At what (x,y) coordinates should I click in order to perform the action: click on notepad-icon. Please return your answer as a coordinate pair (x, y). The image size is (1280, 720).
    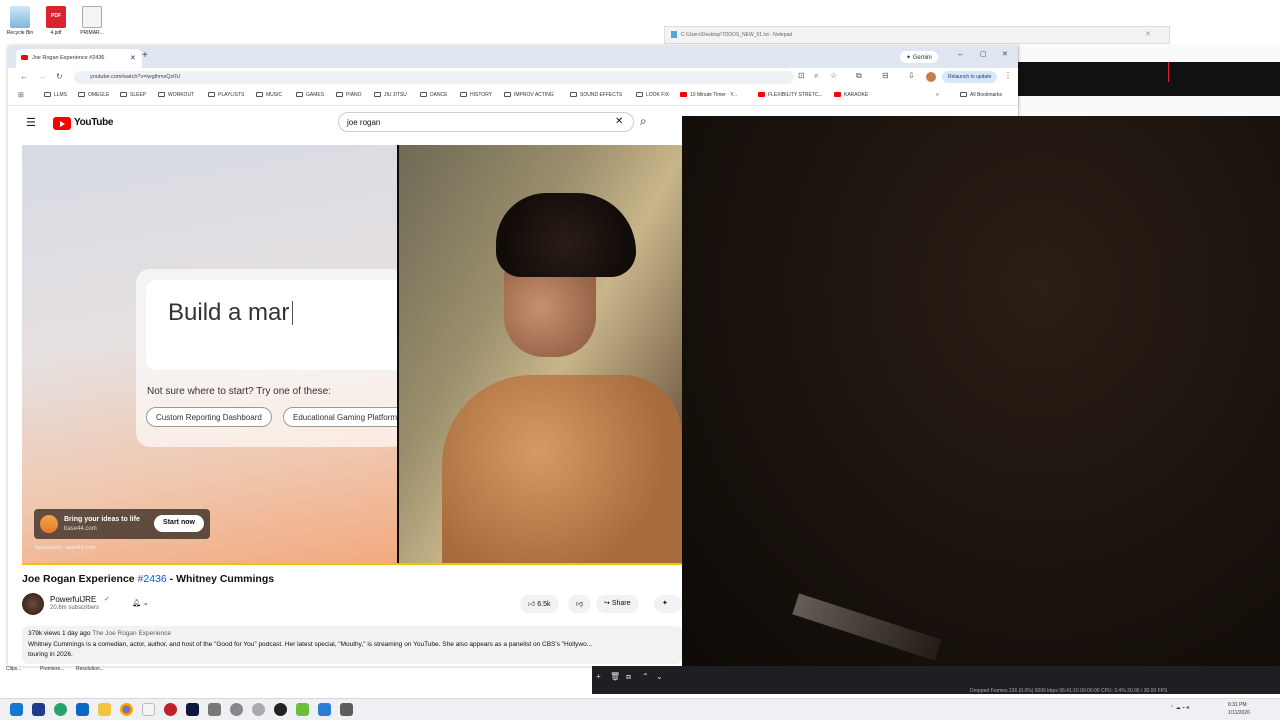
    Looking at the image, I should click on (148, 709).